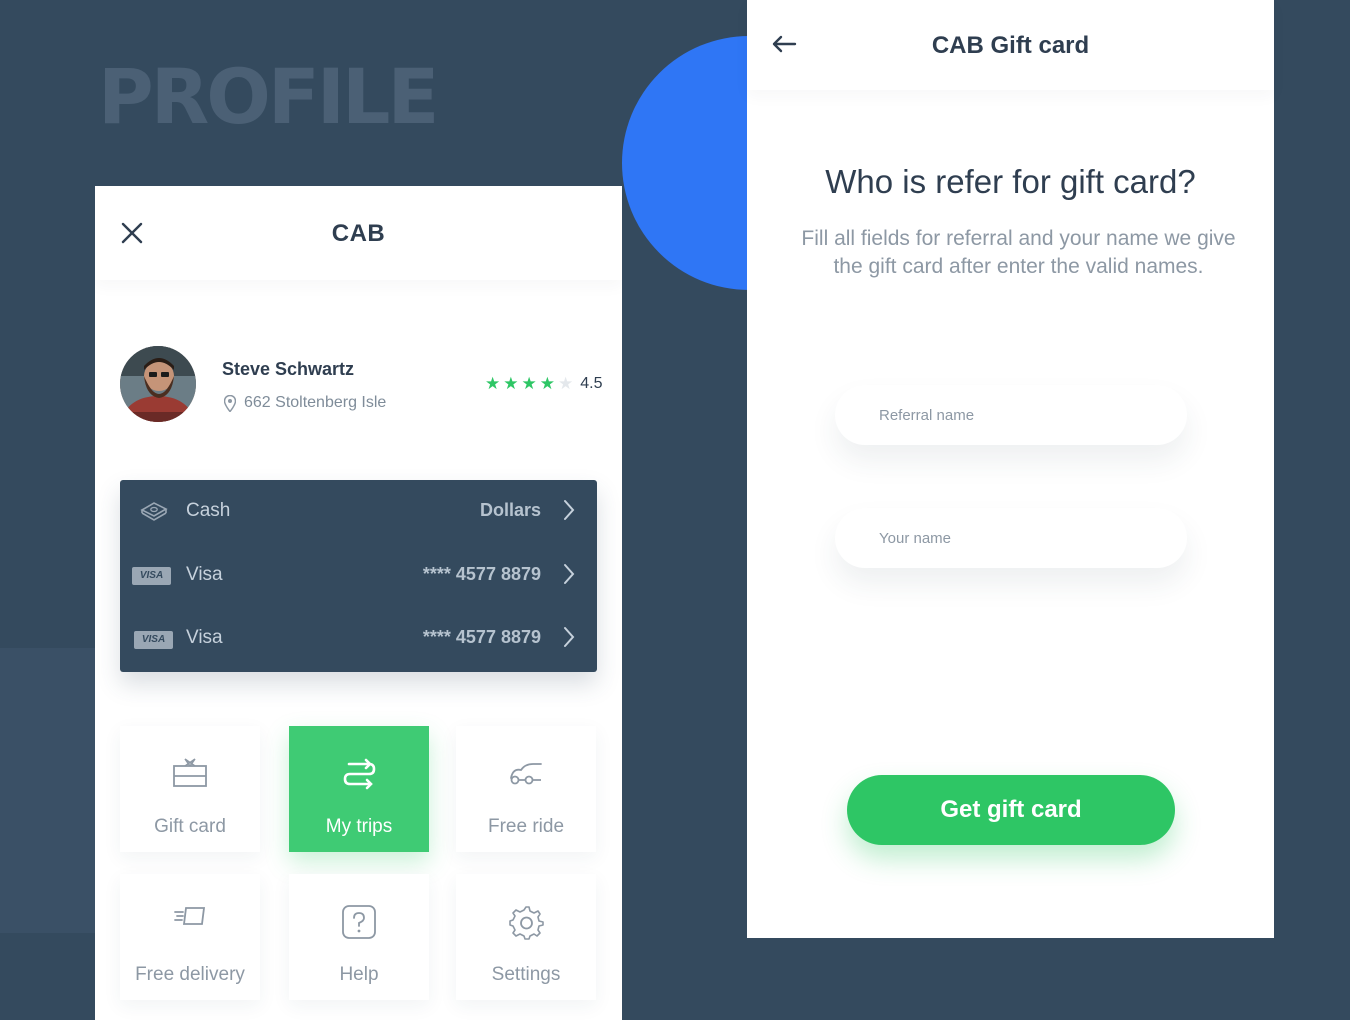 The height and width of the screenshot is (1020, 1350). I want to click on menu-label: My trips, so click(359, 826).